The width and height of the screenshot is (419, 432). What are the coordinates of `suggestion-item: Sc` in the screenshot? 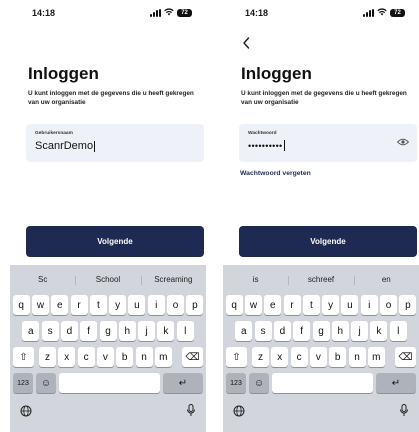 It's located at (42, 279).